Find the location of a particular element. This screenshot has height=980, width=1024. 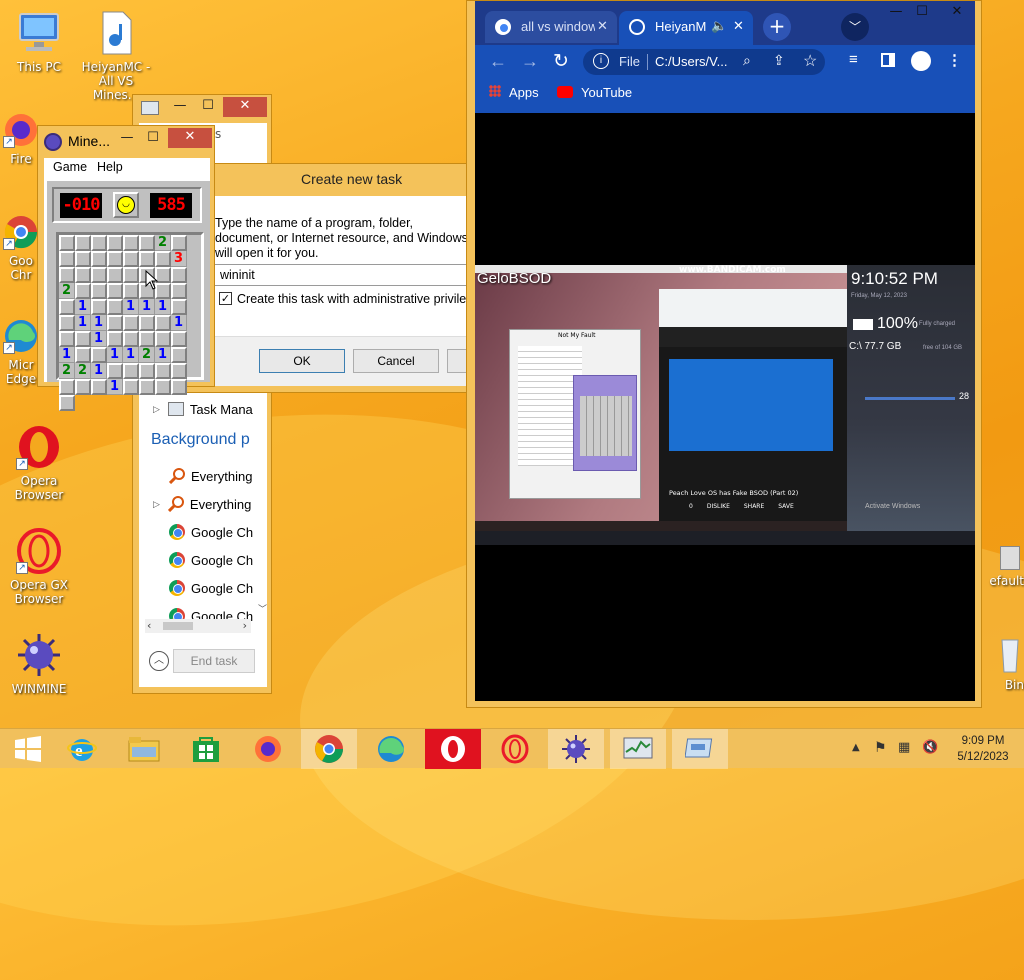

side-panel-icon is located at coordinates (888, 60).